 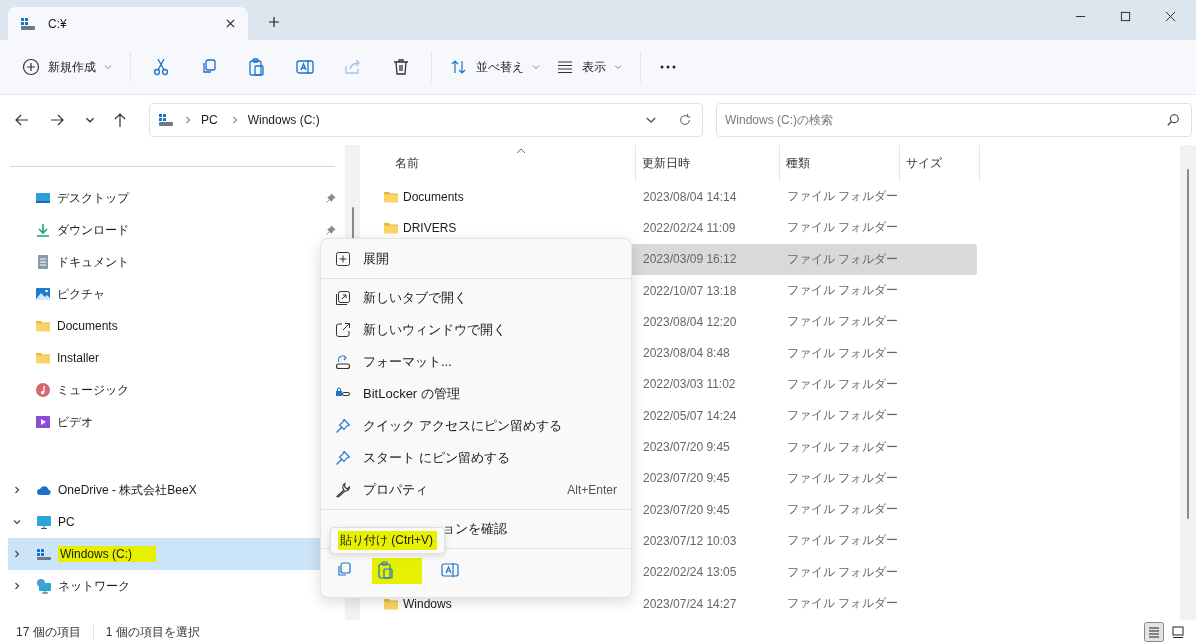 I want to click on date-cell-text: 2023/08/04 14:14, so click(x=690, y=196).